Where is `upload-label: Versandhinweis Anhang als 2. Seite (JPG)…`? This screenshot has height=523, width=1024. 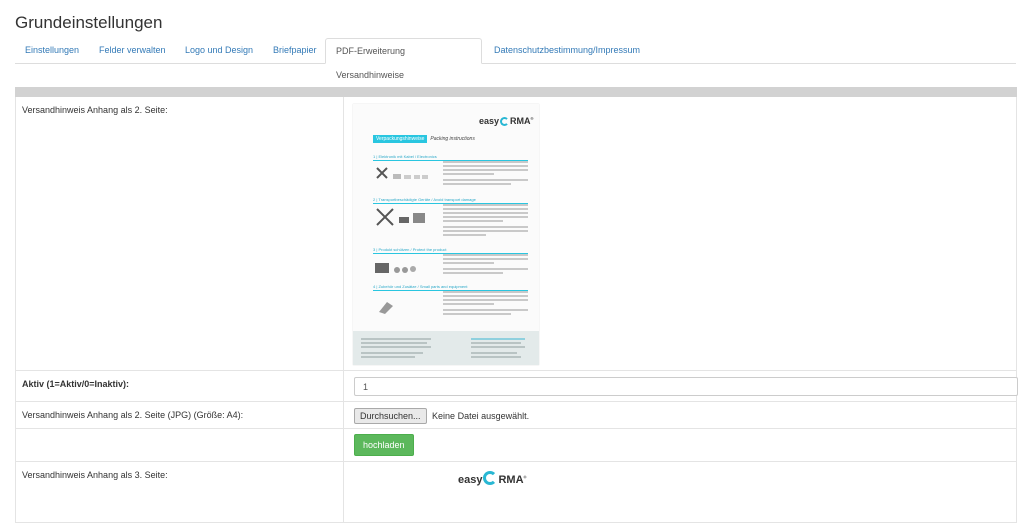
upload-label: Versandhinweis Anhang als 2. Seite (JPG)… is located at coordinates (133, 415).